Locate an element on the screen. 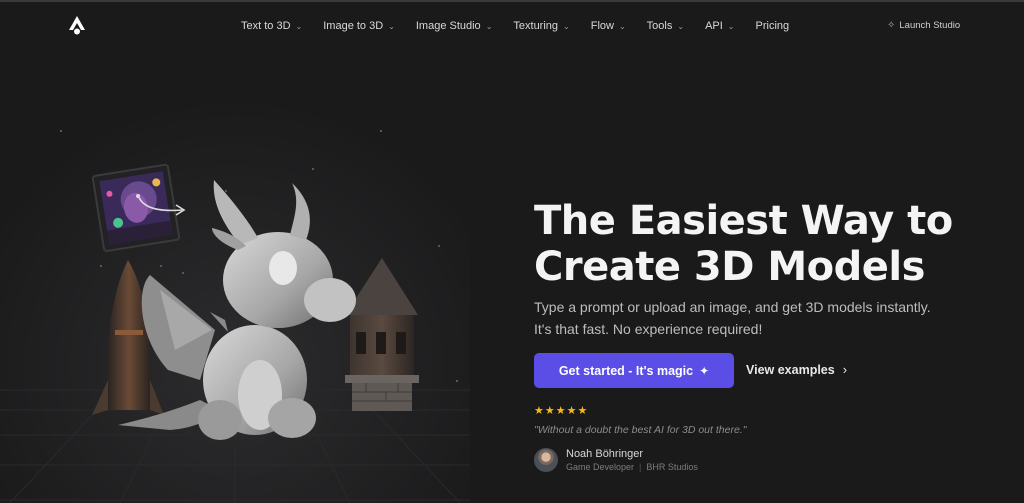 The width and height of the screenshot is (1024, 503). menu-item-flow: Flow ⌄ is located at coordinates (608, 26).